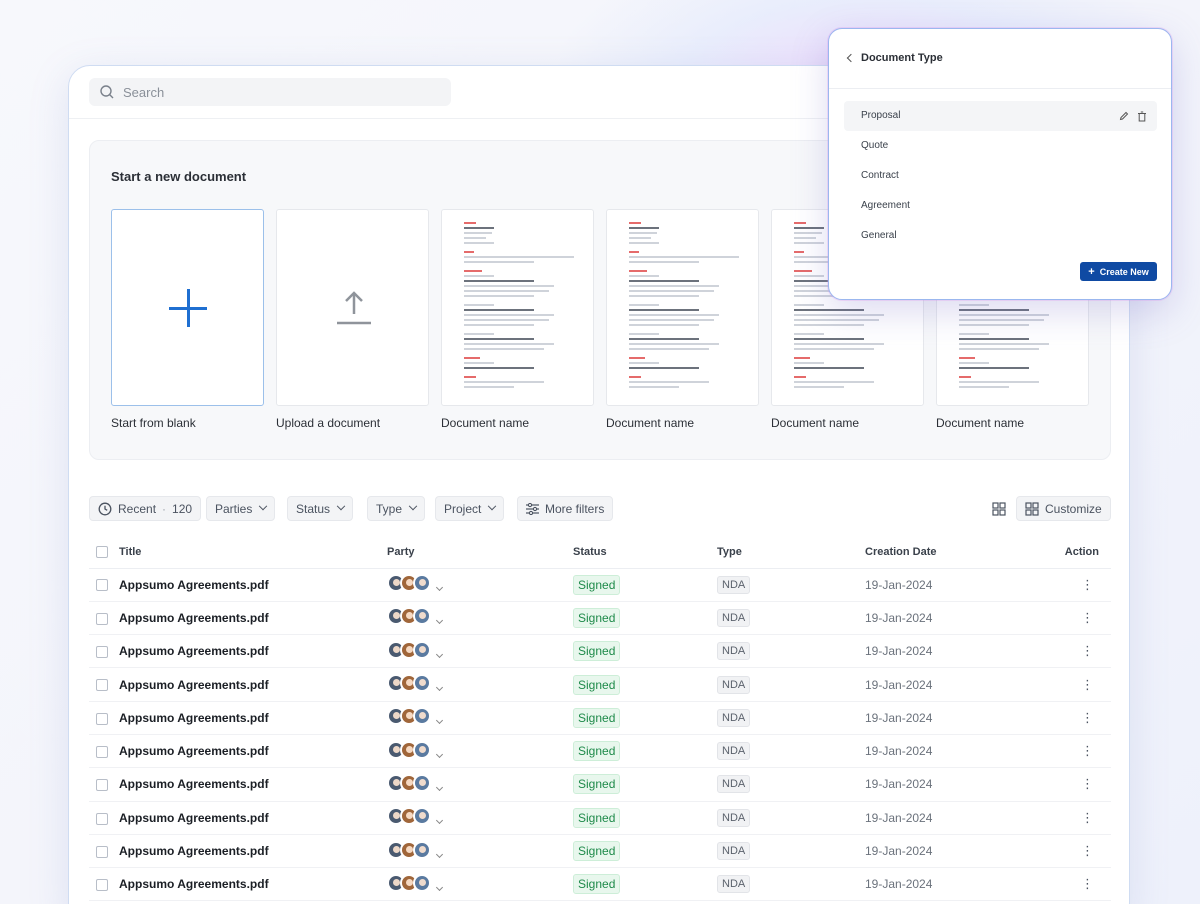  What do you see at coordinates (187, 307) in the screenshot?
I see `blank-thumbnail` at bounding box center [187, 307].